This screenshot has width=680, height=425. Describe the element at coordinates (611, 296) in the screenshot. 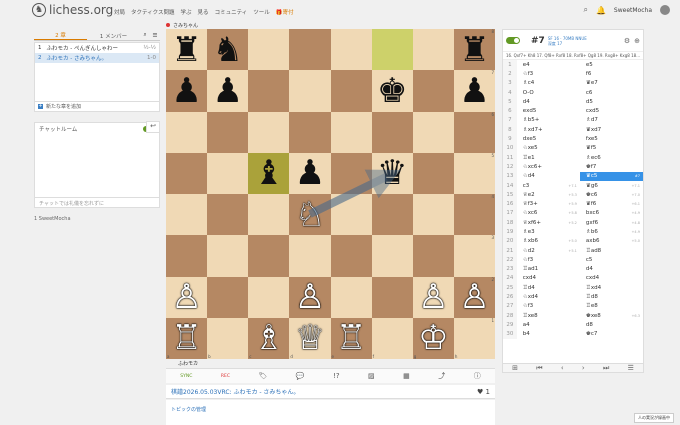

I see `black-move: ♖d8` at that location.